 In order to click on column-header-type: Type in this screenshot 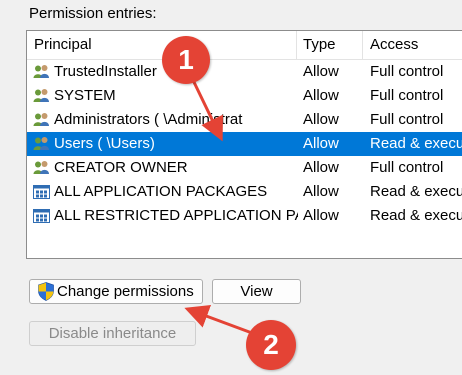, I will do `click(330, 45)`.